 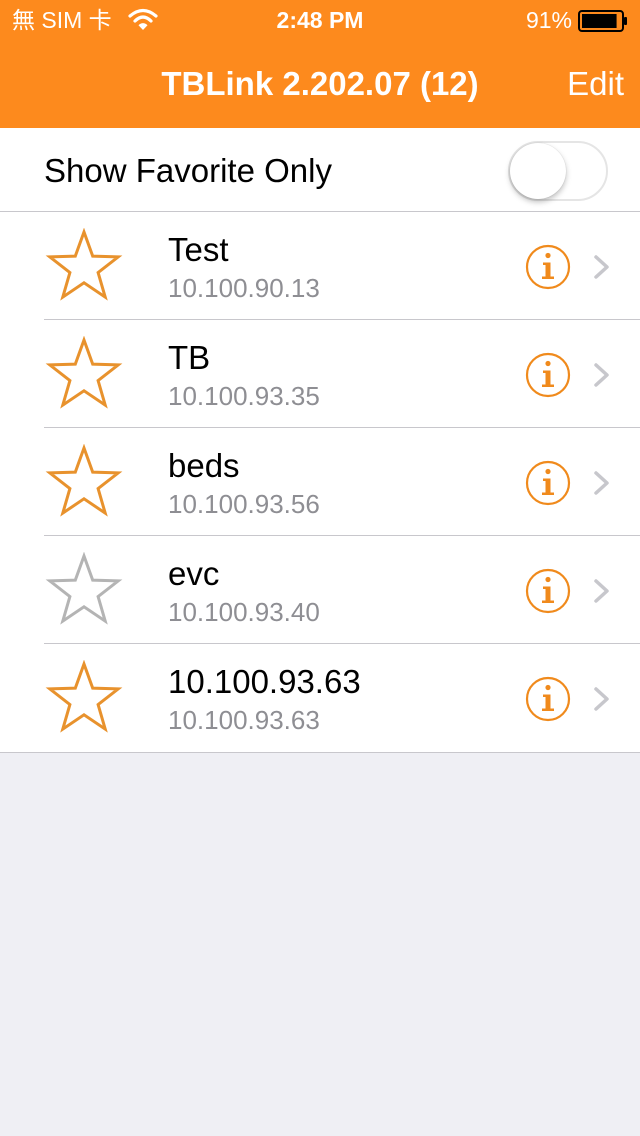 What do you see at coordinates (194, 573) in the screenshot?
I see `device-name: evc` at bounding box center [194, 573].